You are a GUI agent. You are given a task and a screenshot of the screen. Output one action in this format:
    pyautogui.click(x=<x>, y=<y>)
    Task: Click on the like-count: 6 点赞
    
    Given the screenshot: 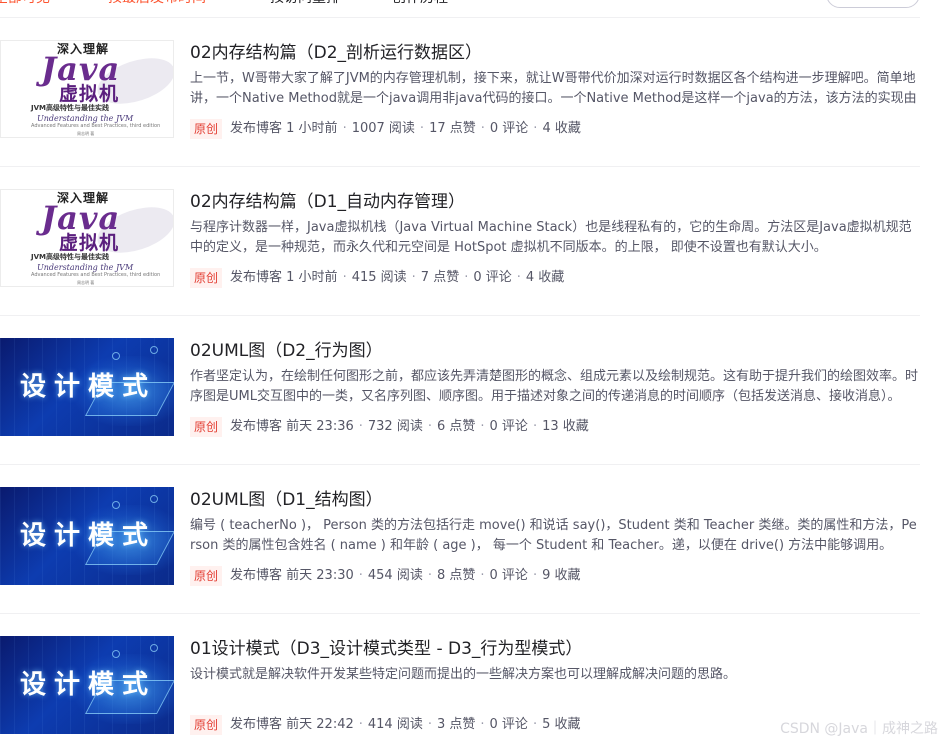 What is the action you would take?
    pyautogui.click(x=456, y=426)
    